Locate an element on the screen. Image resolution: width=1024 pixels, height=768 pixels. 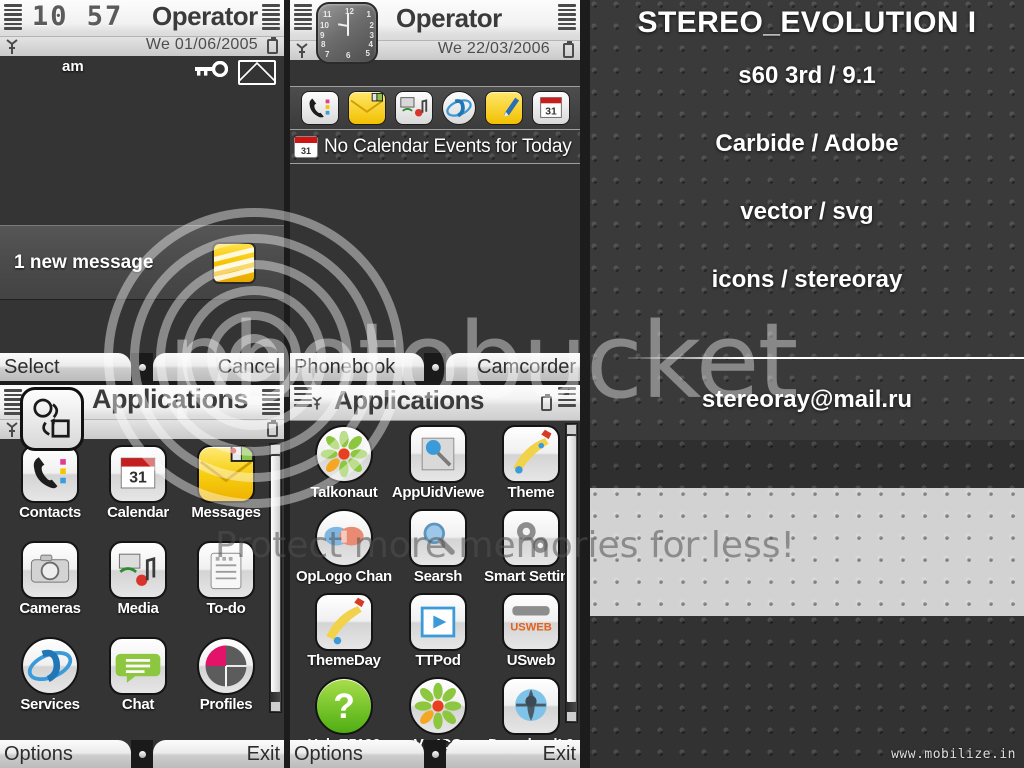
operator-name: Operator is located at coordinates (449, 18).